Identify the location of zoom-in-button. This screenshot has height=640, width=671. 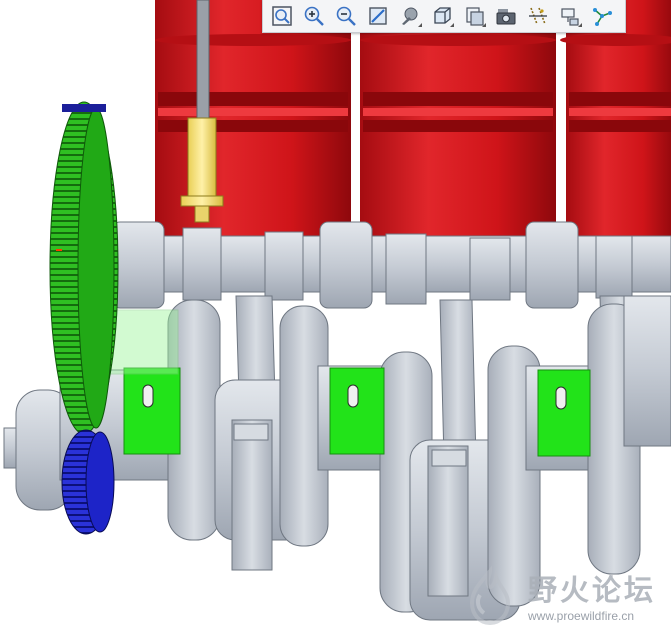
(314, 16).